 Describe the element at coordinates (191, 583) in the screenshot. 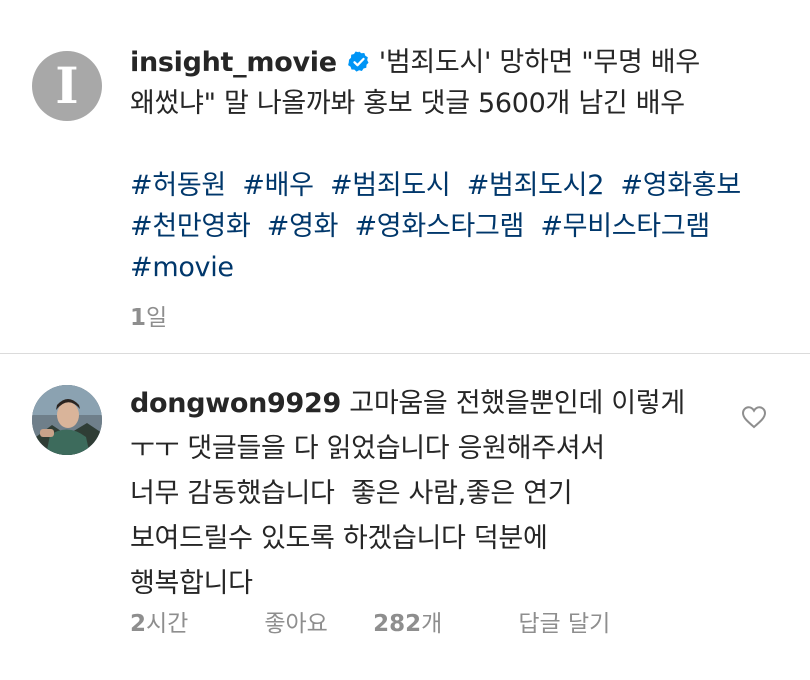

I see `comment-text-line: 행복합니다` at that location.